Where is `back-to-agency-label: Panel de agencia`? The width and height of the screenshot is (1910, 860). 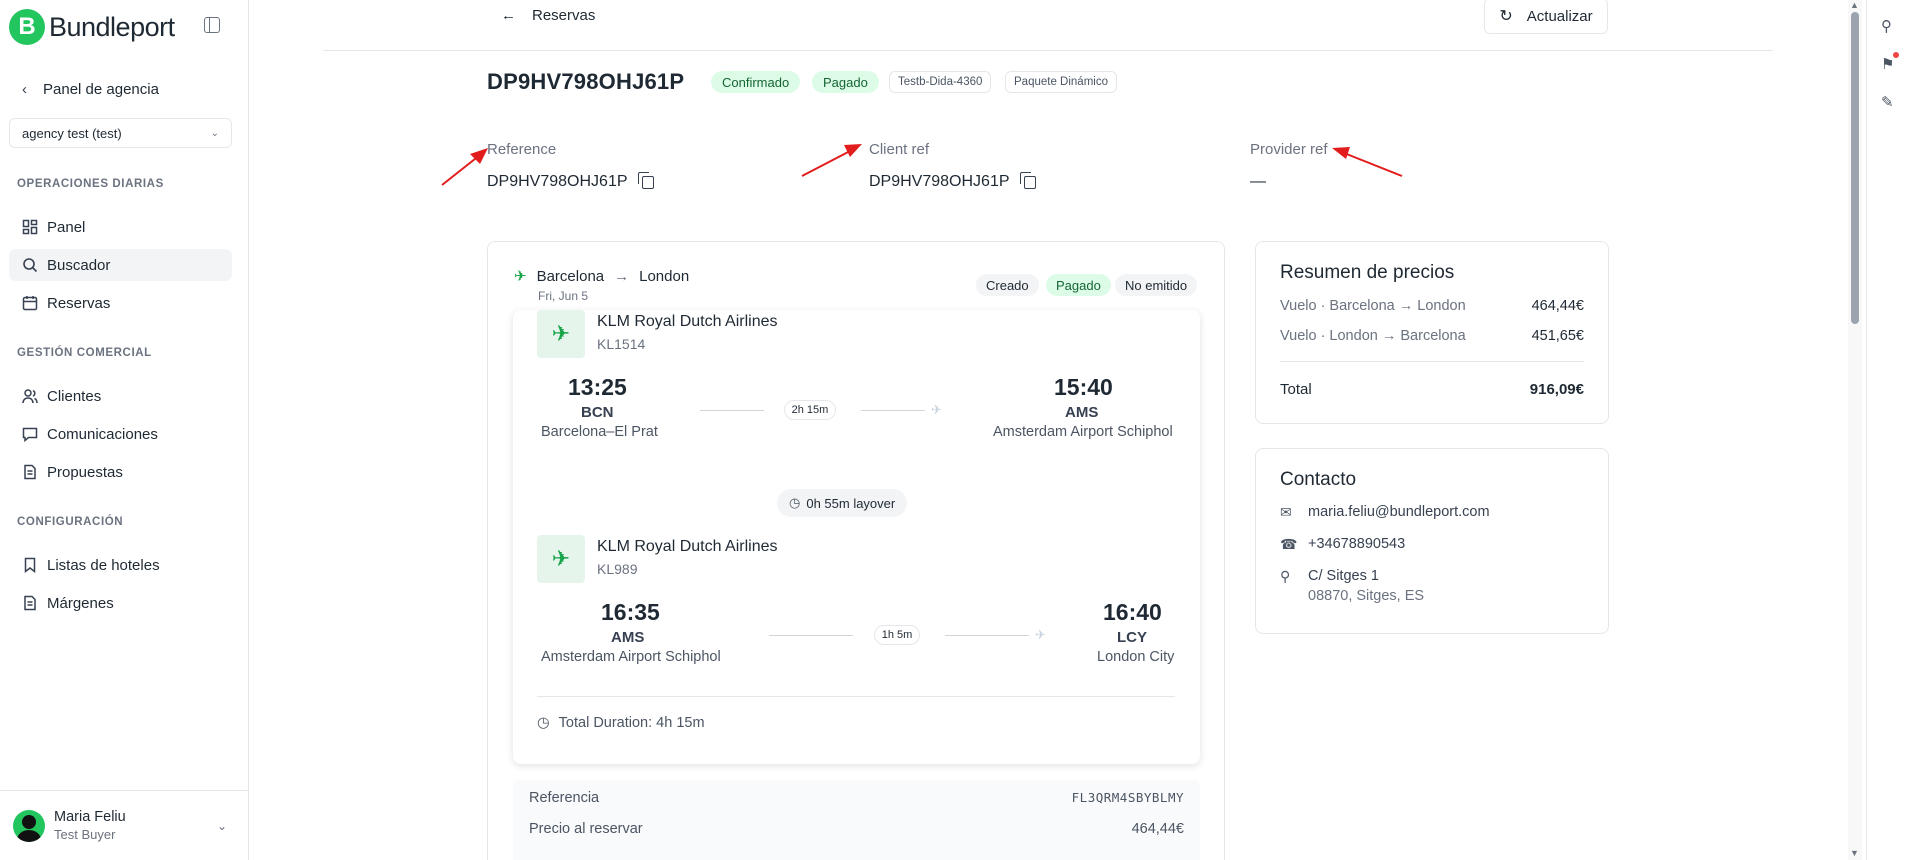 back-to-agency-label: Panel de agencia is located at coordinates (101, 89).